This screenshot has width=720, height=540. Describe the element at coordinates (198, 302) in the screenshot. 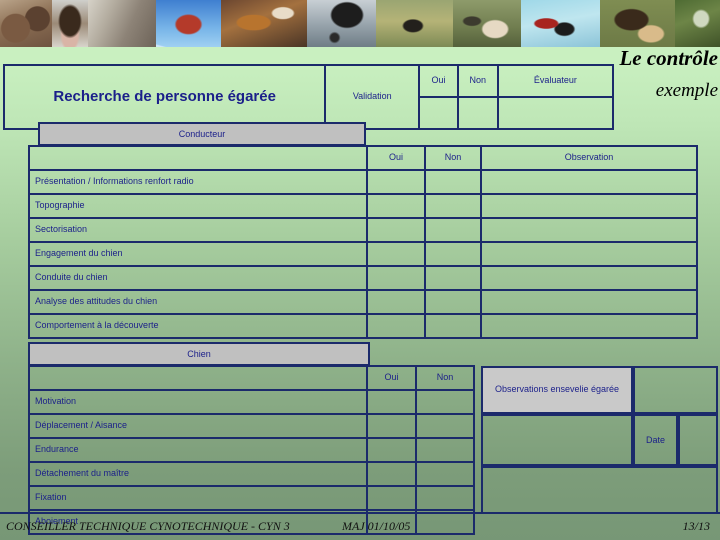

I see `conducteur-row-label: Analyse des attitudes du chien` at that location.